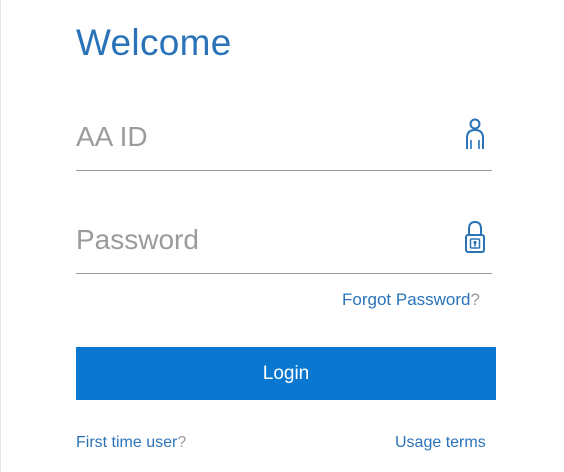  Describe the element at coordinates (286, 373) in the screenshot. I see `login-button: Login` at that location.